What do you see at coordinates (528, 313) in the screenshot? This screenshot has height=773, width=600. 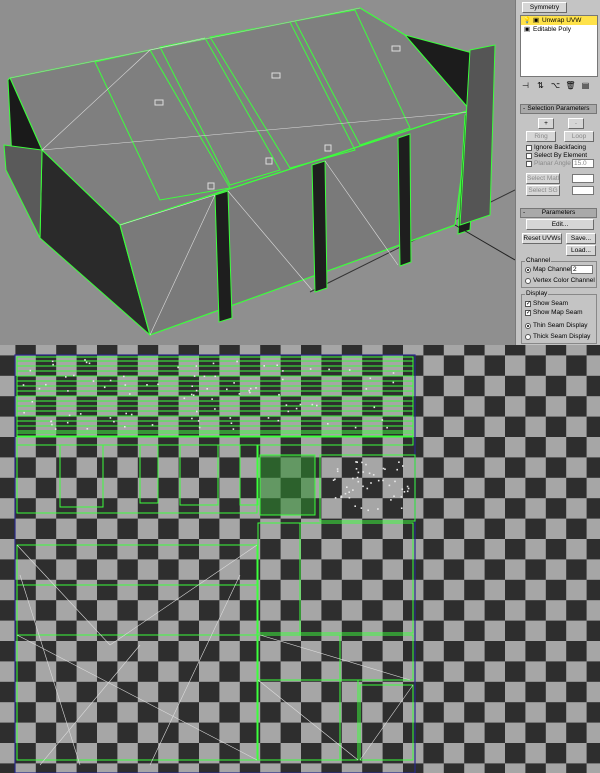 I see `show-map-seam-checkbox: ✓` at bounding box center [528, 313].